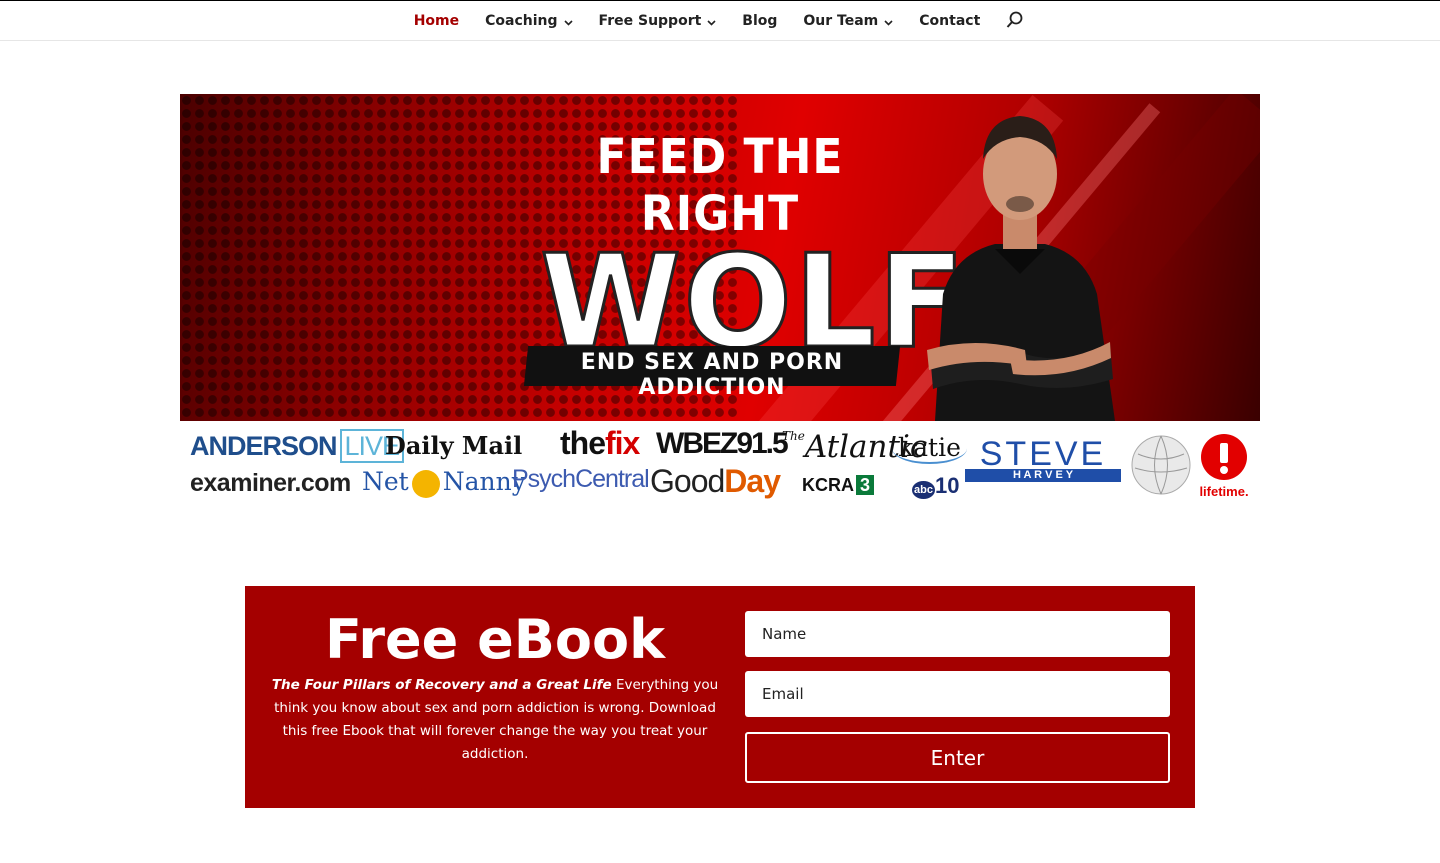 The image size is (1440, 863). I want to click on logo-good-day: GoodDay, so click(715, 481).